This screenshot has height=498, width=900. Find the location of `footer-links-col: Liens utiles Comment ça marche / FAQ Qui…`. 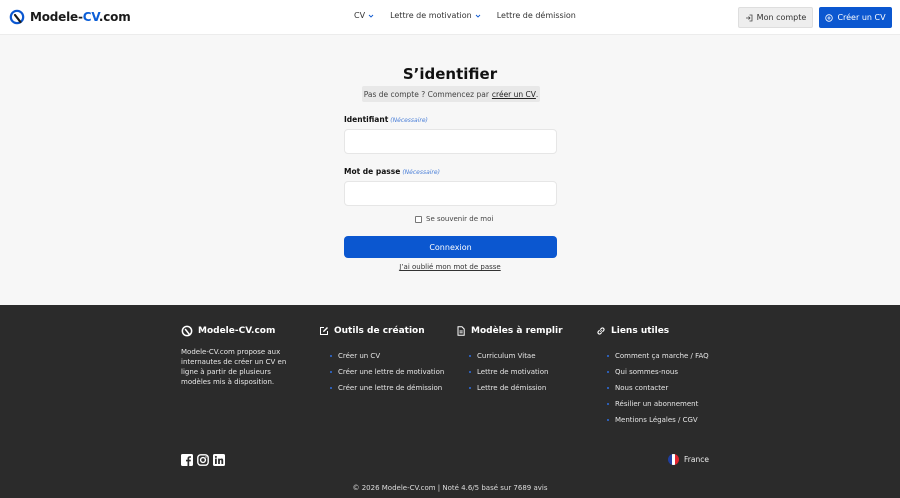

footer-links-col: Liens utiles Comment ça marche / FAQ Qui… is located at coordinates (652, 376).